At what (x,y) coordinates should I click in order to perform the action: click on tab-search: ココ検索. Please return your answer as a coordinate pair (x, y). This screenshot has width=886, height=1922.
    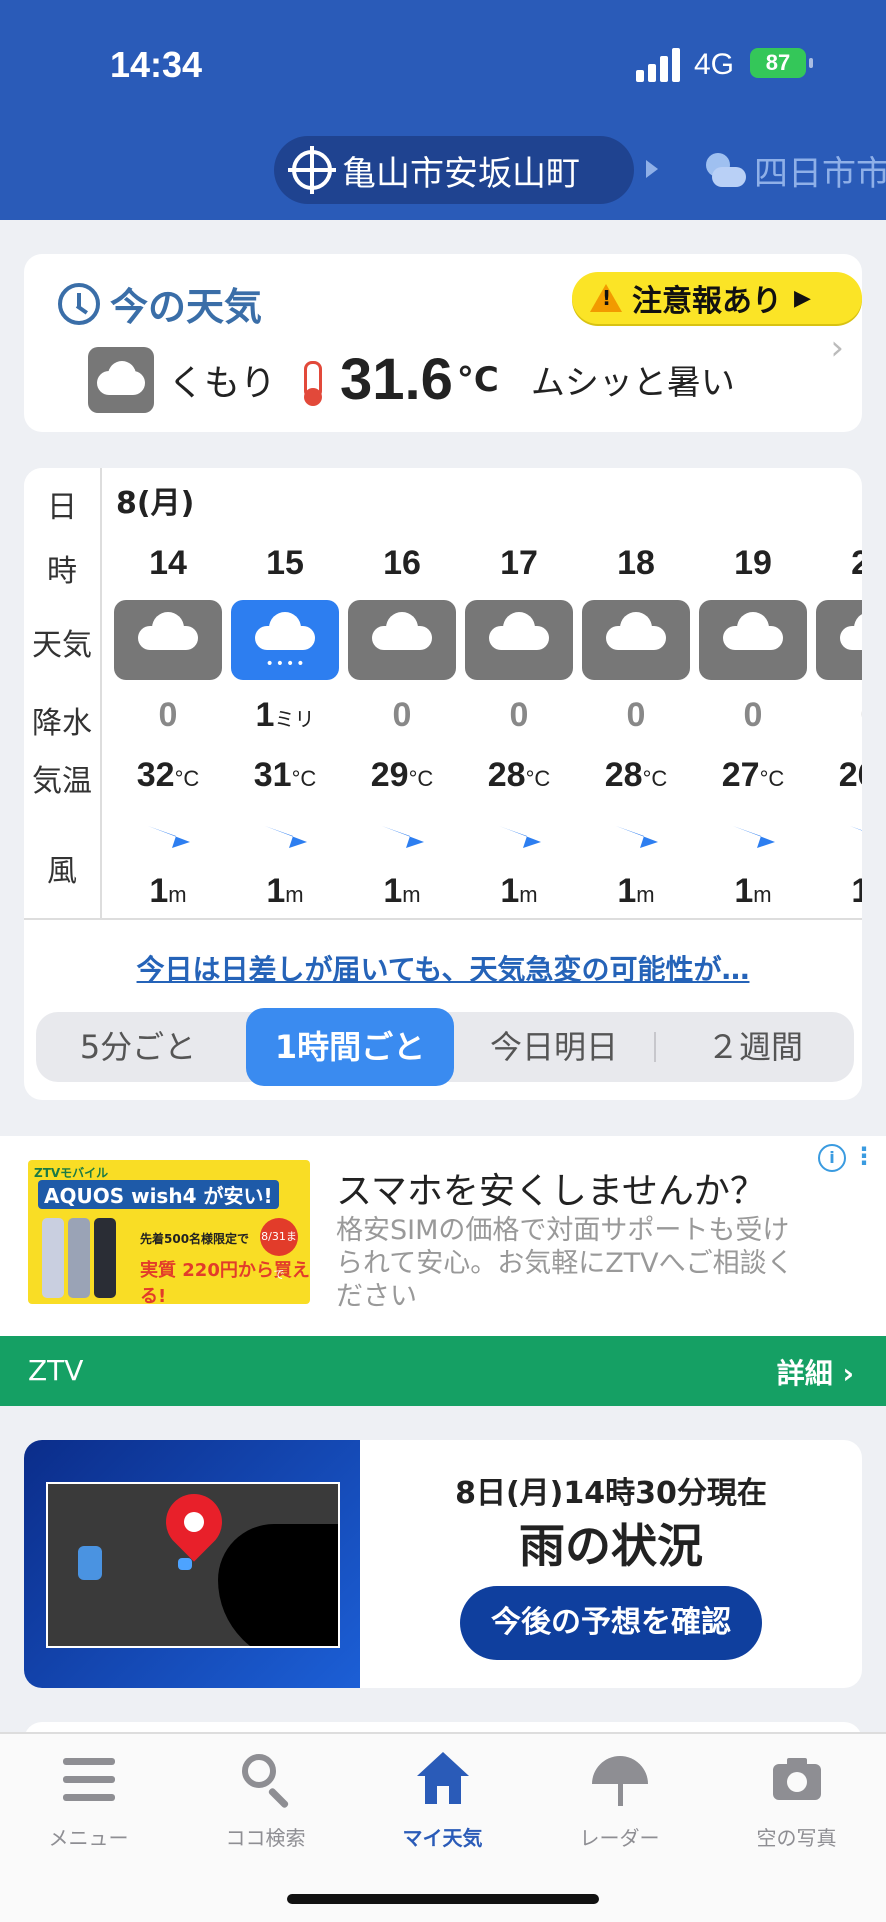
    Looking at the image, I should click on (265, 1801).